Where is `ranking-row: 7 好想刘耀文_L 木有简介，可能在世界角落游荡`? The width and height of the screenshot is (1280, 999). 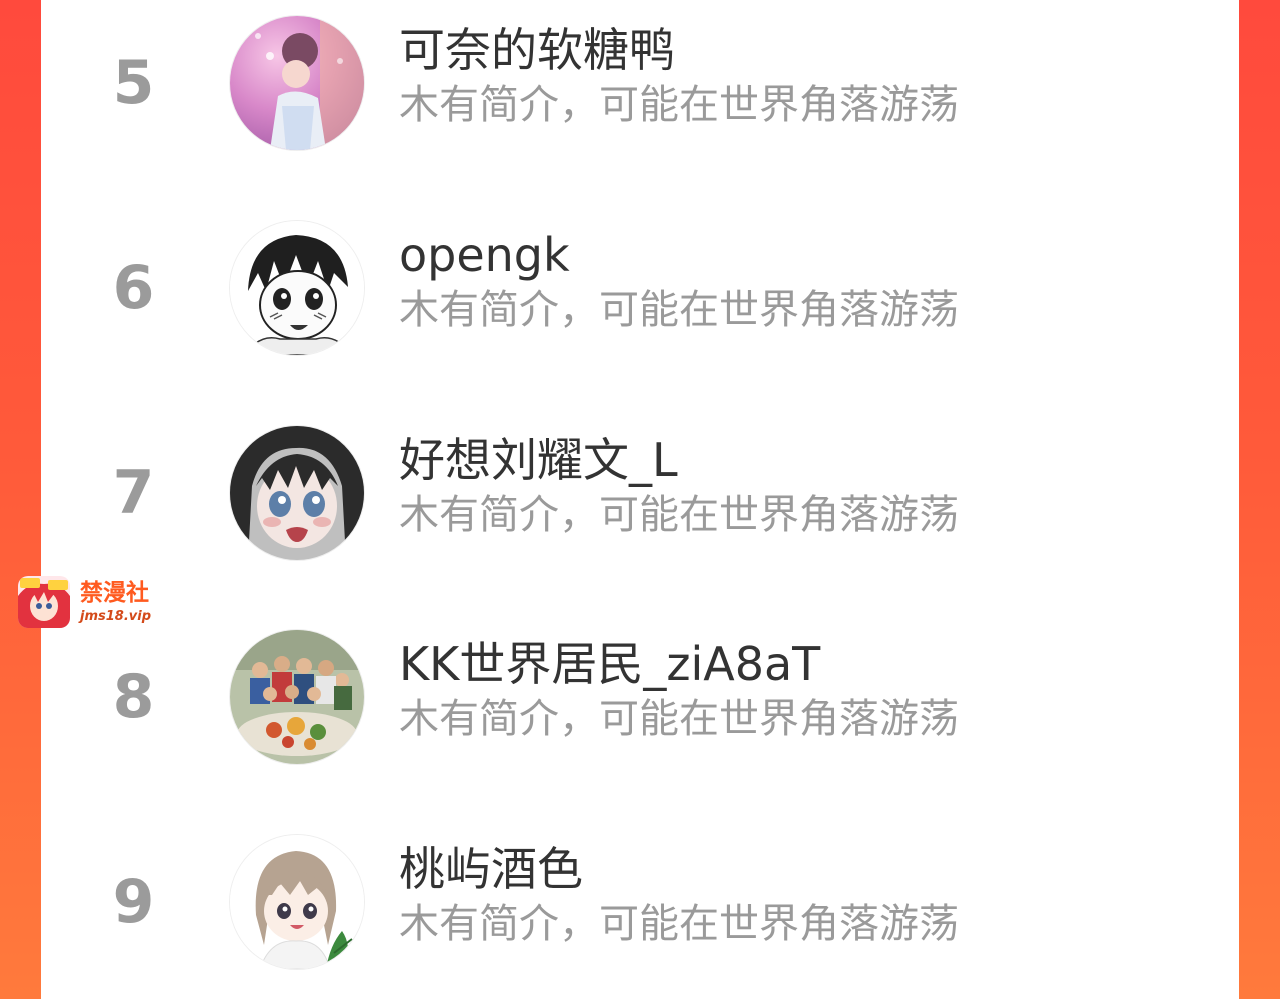
ranking-row: 7 好想刘耀文_L 木有简介，可能在世界角落游荡 is located at coordinates (640, 492).